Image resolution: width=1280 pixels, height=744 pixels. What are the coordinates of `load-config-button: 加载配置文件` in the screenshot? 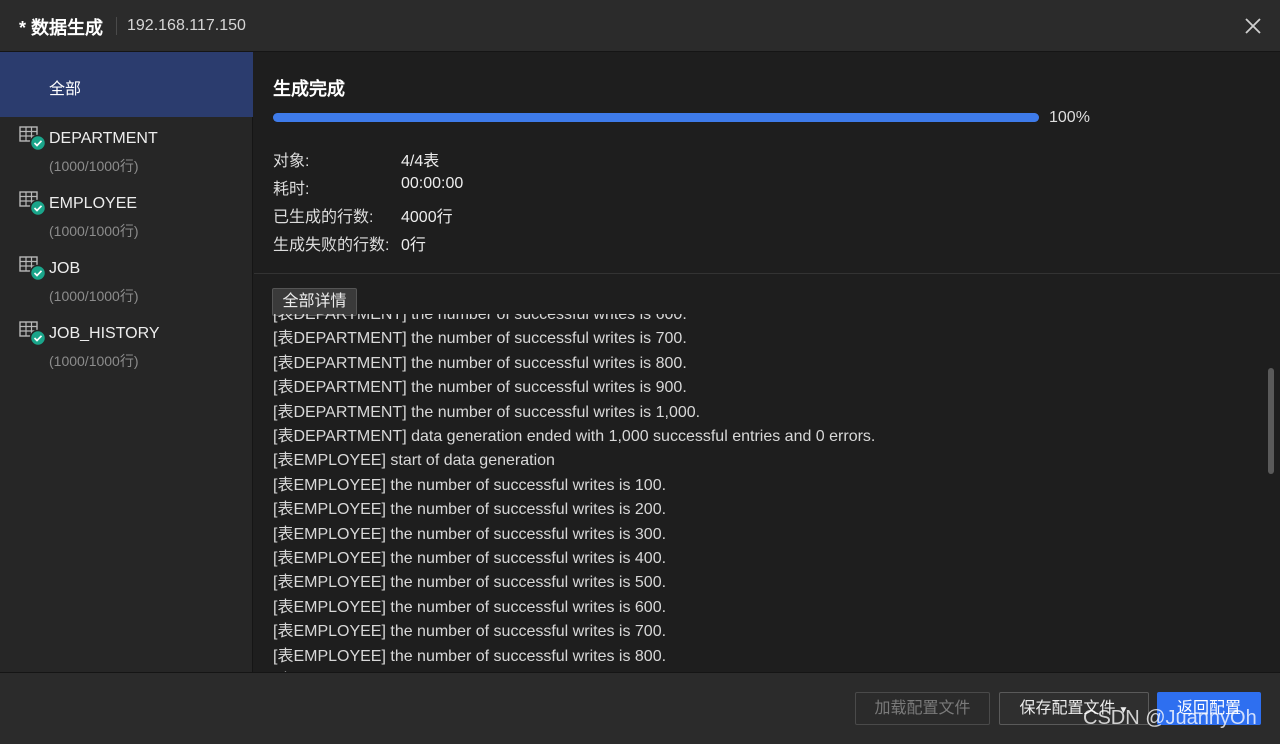 It's located at (922, 708).